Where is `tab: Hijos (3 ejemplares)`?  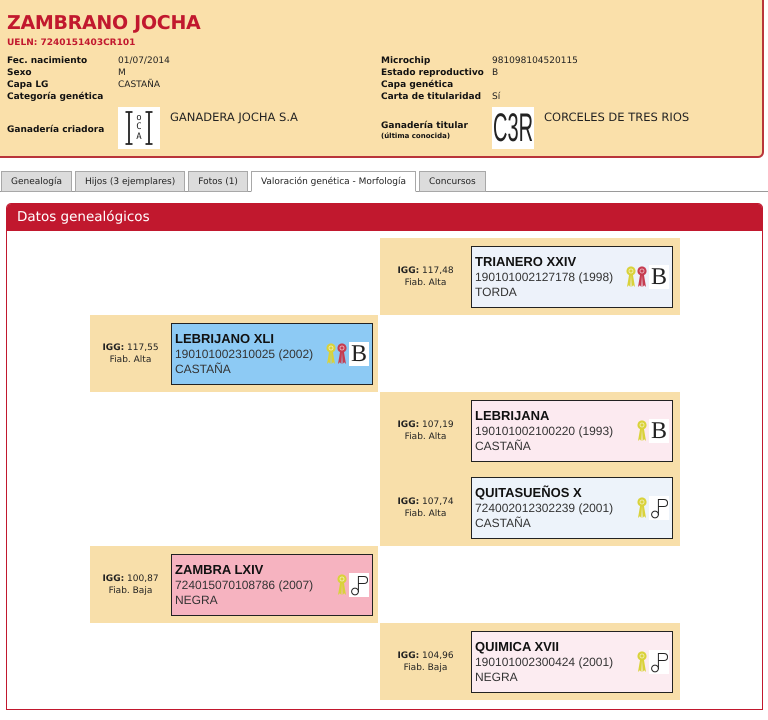
tab: Hijos (3 ejemplares) is located at coordinates (130, 181).